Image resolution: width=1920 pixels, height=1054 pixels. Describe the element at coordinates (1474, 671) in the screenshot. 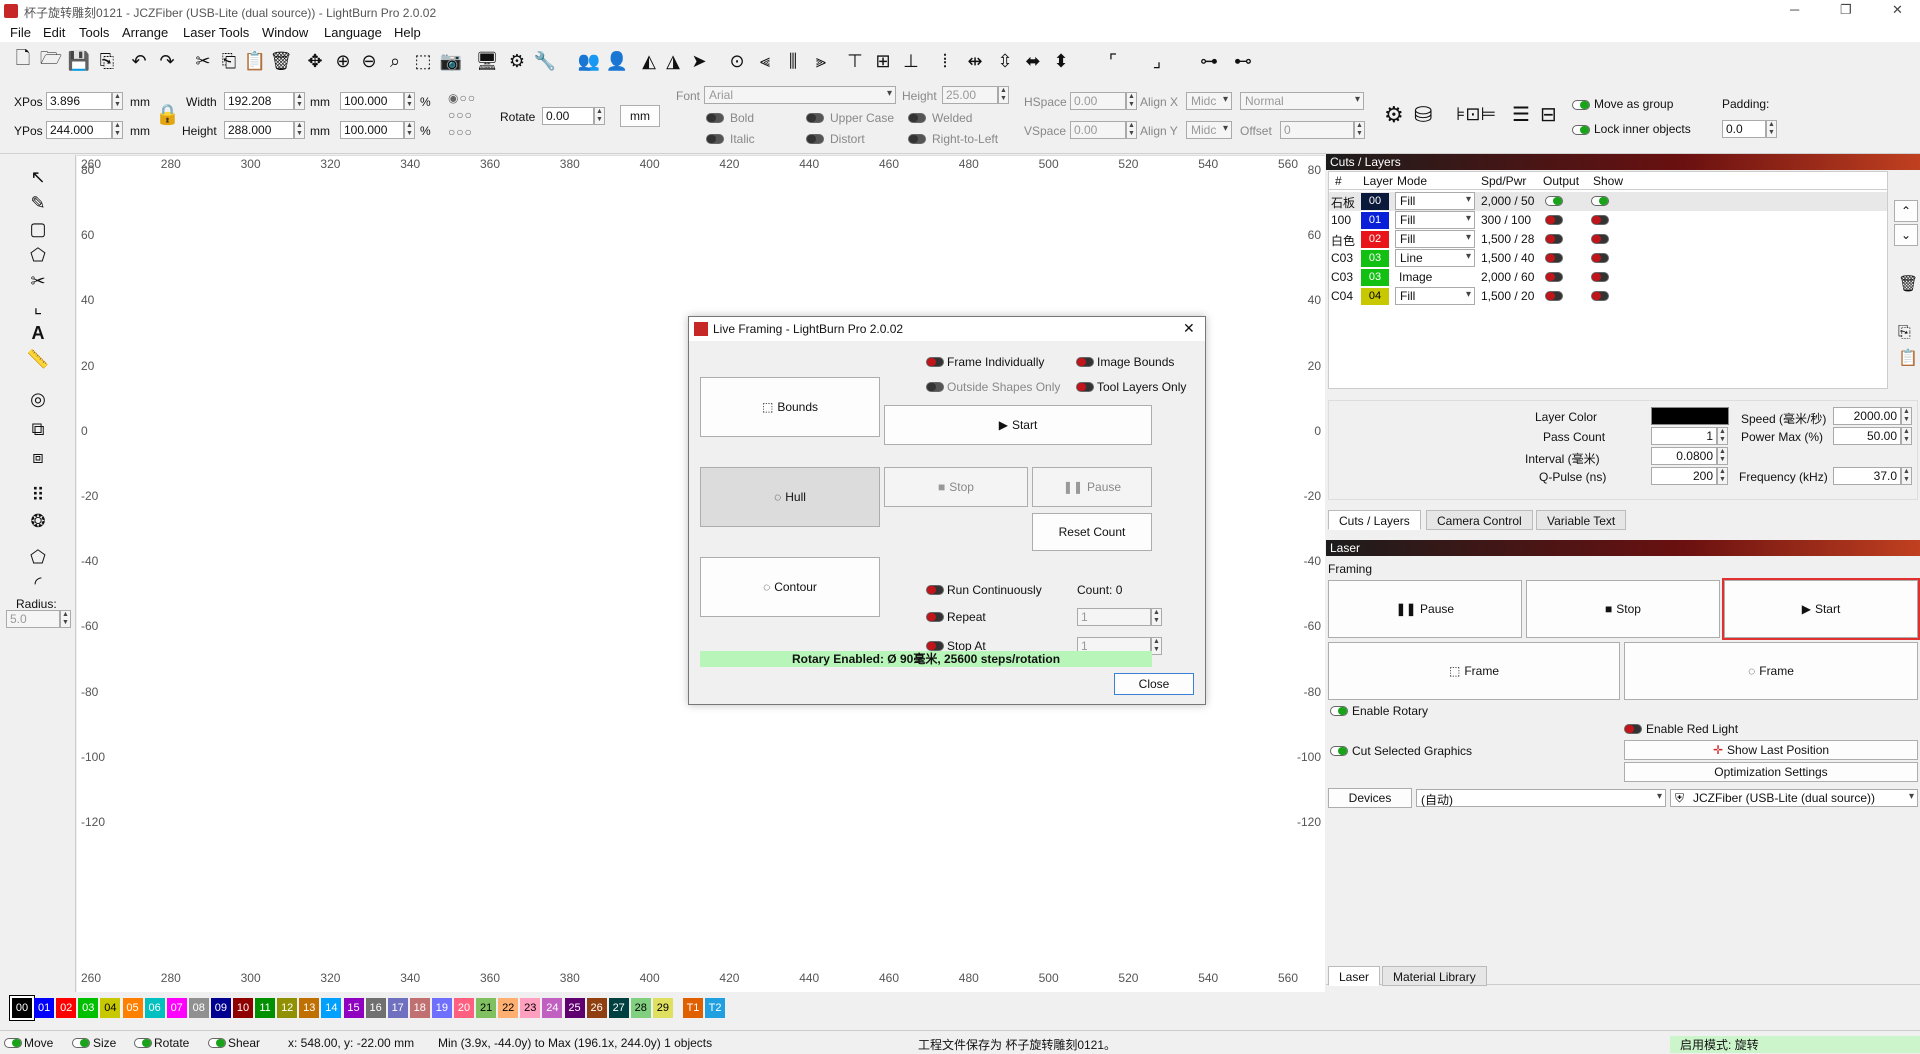

I see `frame-rect-button: ⬚ Frame` at that location.